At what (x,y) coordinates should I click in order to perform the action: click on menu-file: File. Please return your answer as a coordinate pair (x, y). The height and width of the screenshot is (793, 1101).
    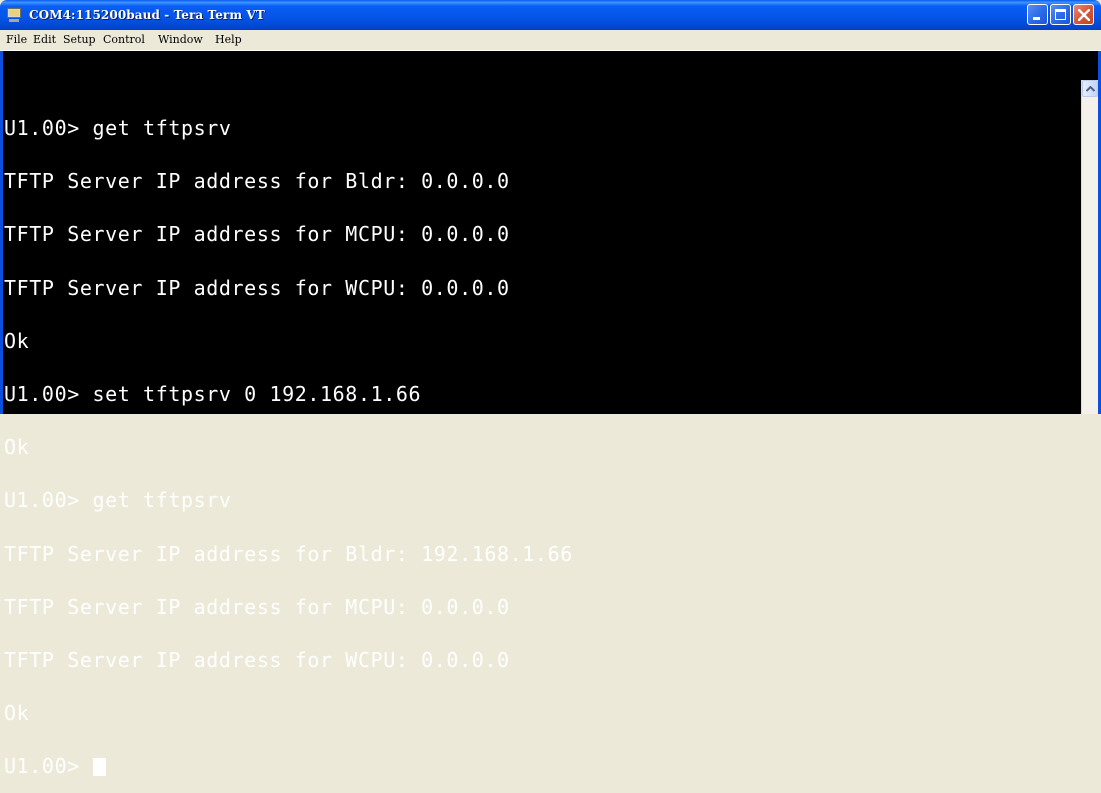
    Looking at the image, I should click on (16, 39).